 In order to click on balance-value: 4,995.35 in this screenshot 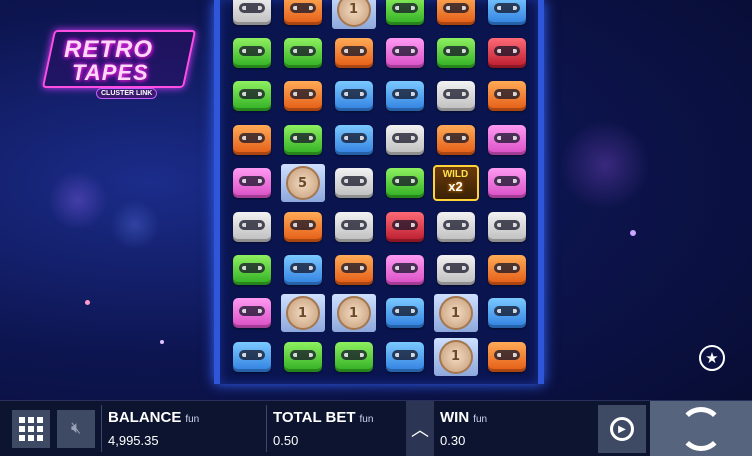, I will do `click(133, 440)`.